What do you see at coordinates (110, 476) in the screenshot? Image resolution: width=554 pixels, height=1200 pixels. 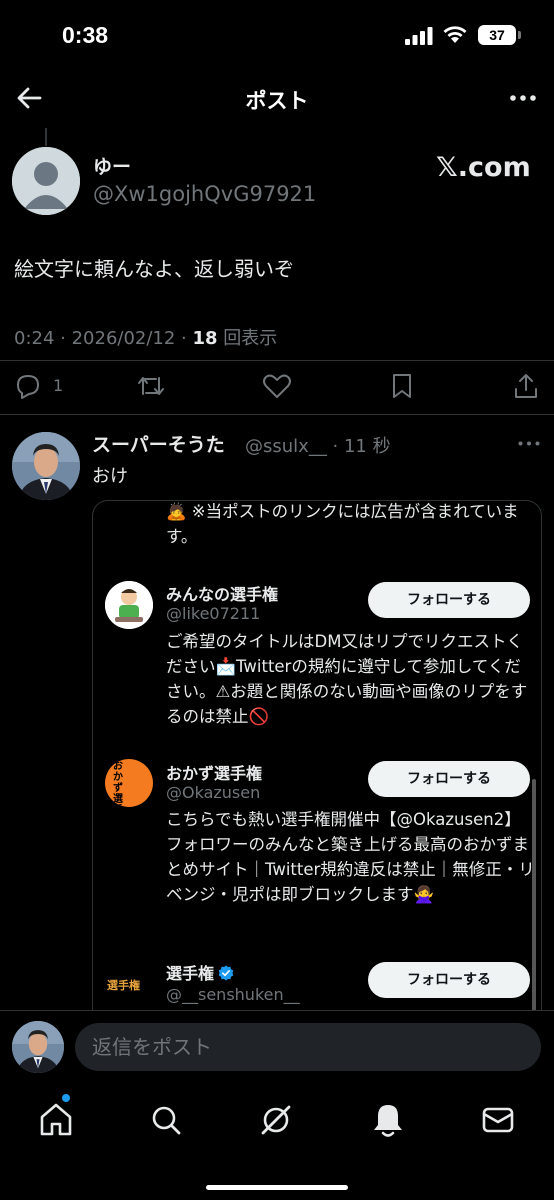 I see `reply-text: おけ` at bounding box center [110, 476].